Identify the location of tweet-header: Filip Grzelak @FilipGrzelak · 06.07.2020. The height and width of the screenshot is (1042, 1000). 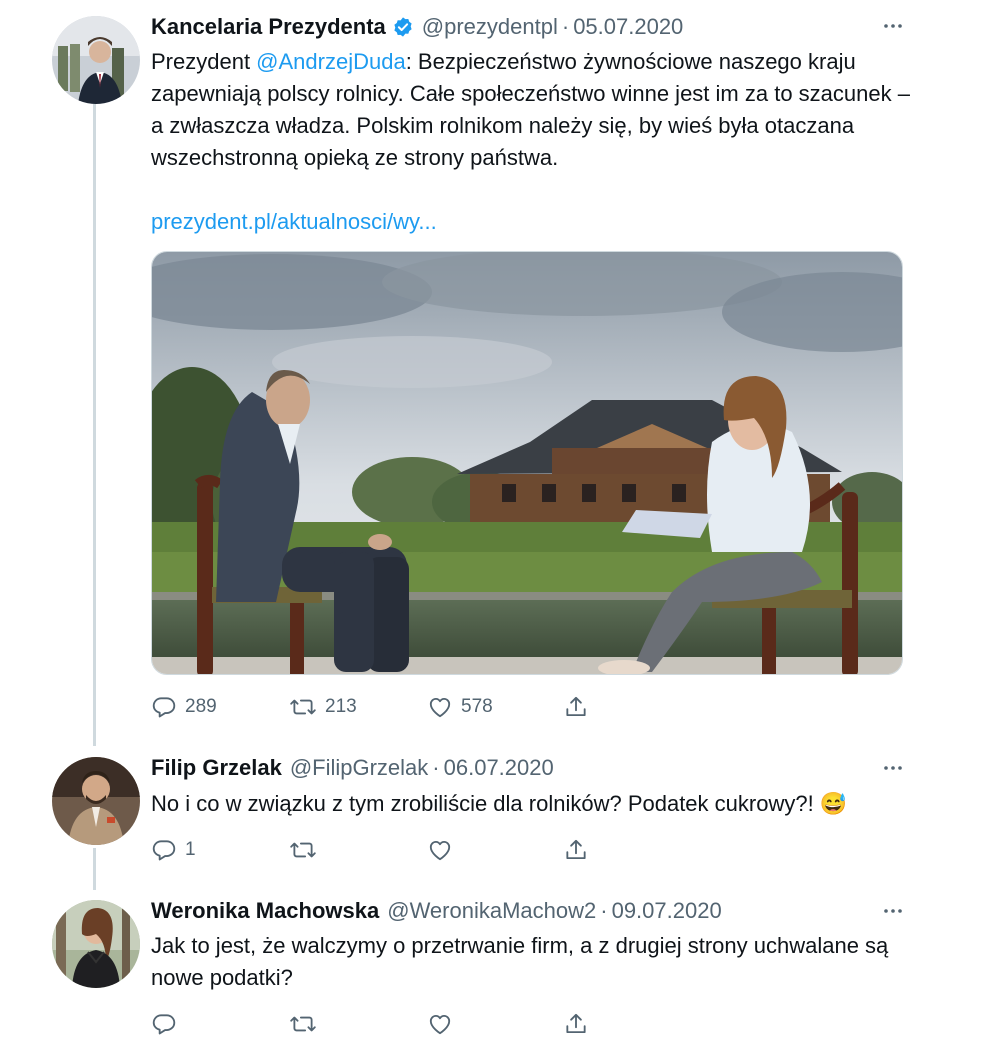
(352, 768).